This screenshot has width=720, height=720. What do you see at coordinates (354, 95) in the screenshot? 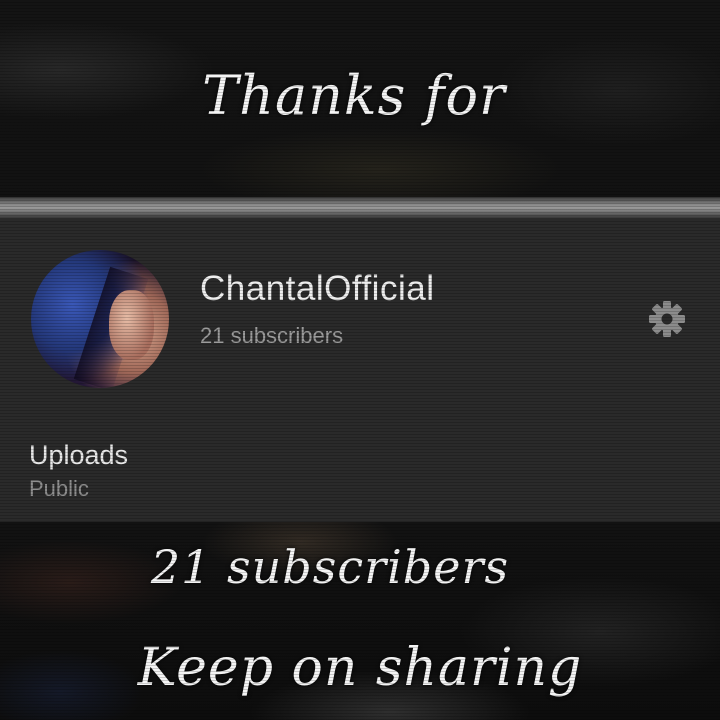
I see `caption-thanks-for: Thanks for` at bounding box center [354, 95].